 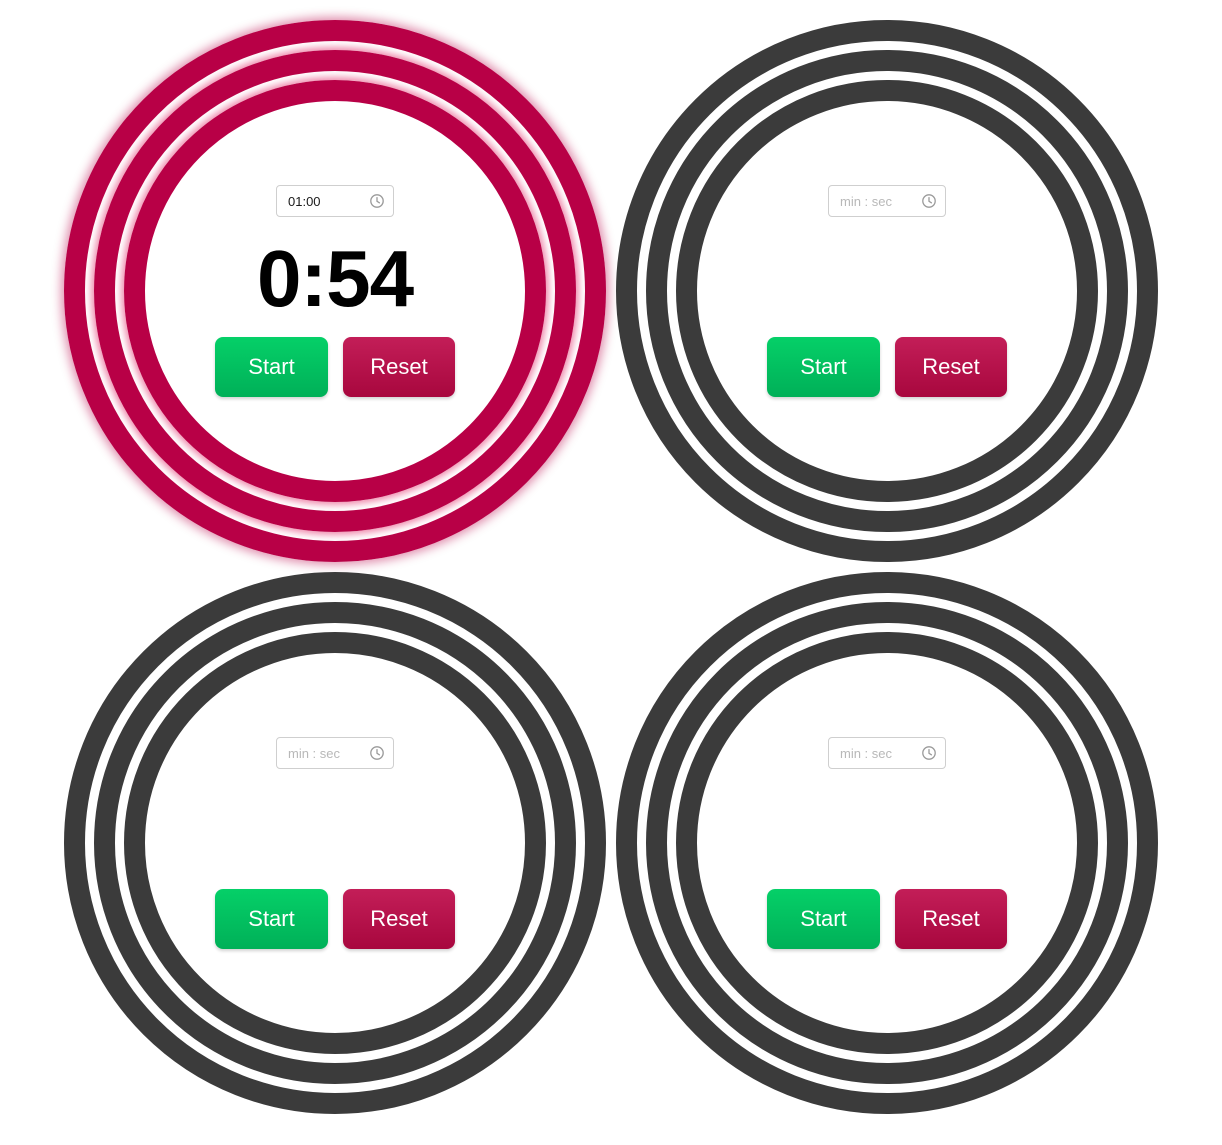 What do you see at coordinates (335, 278) in the screenshot?
I see `countdown-display: 0:54` at bounding box center [335, 278].